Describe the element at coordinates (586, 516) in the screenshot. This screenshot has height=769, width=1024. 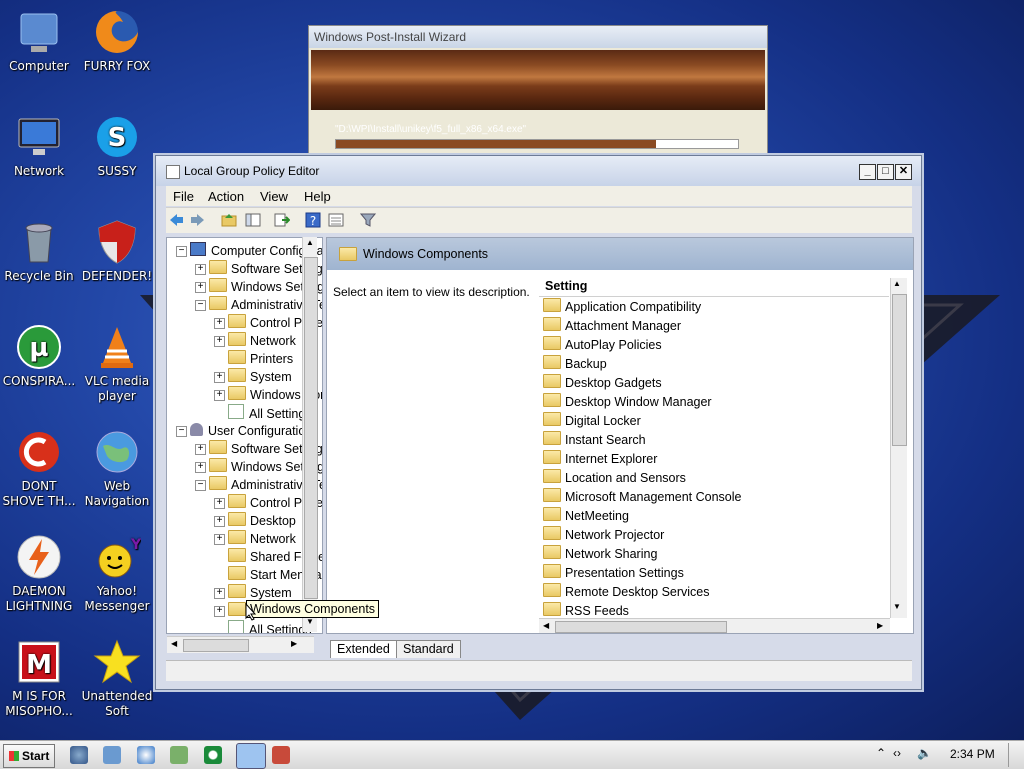
I see `list-item: NetMeeting` at that location.